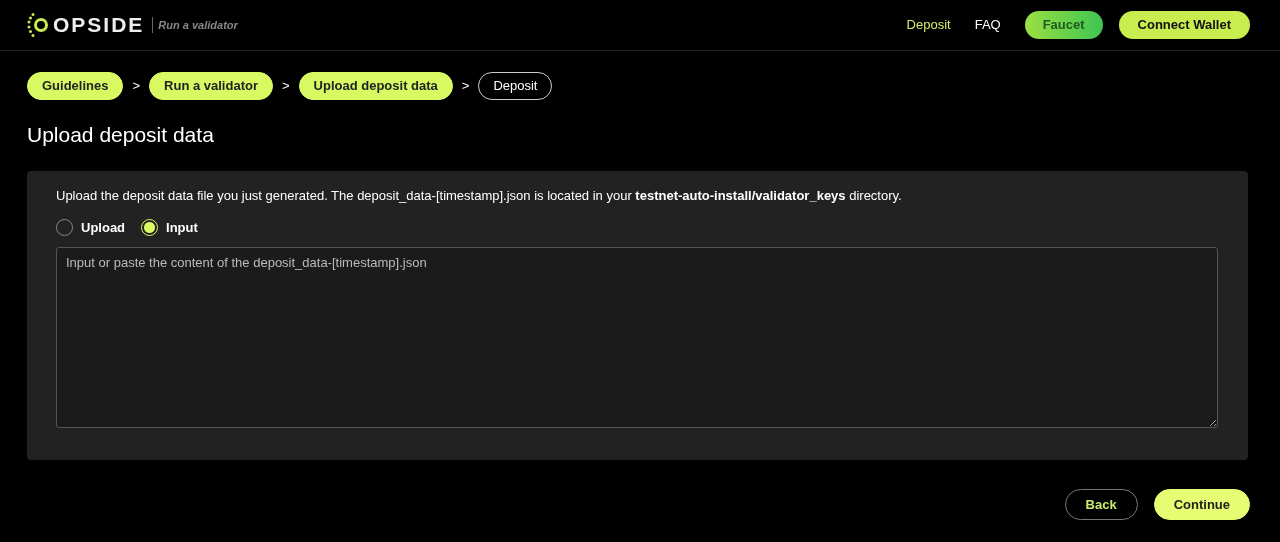 The image size is (1280, 542). I want to click on logo-icon, so click(38, 25).